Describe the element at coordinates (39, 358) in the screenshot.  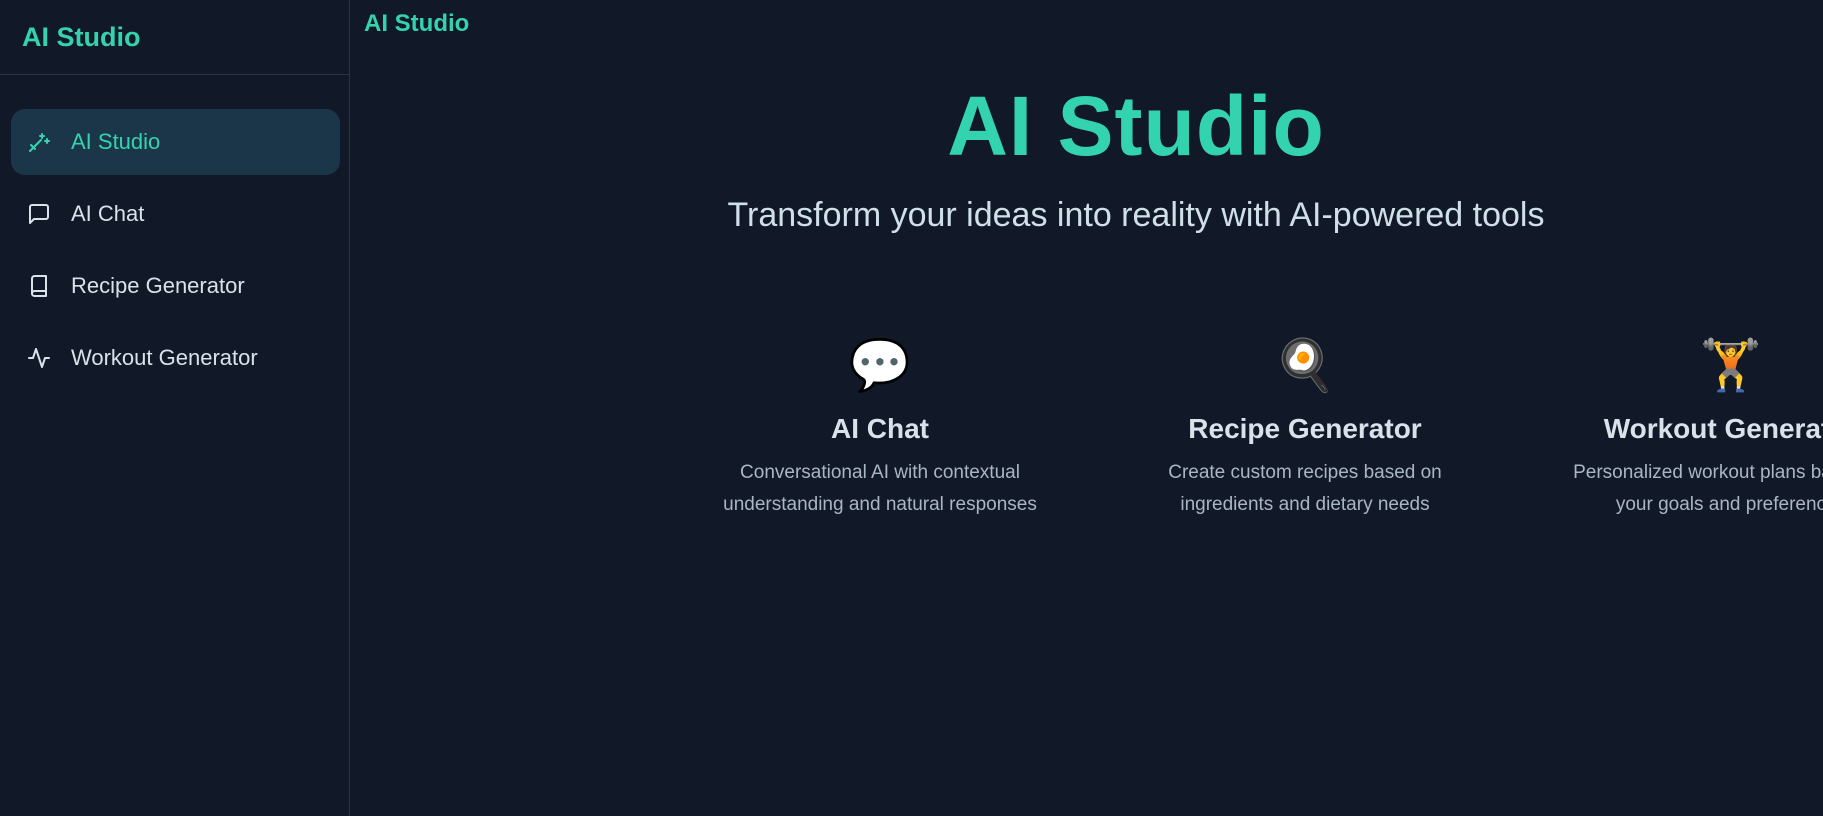
I see `activity-pulse-icon` at that location.